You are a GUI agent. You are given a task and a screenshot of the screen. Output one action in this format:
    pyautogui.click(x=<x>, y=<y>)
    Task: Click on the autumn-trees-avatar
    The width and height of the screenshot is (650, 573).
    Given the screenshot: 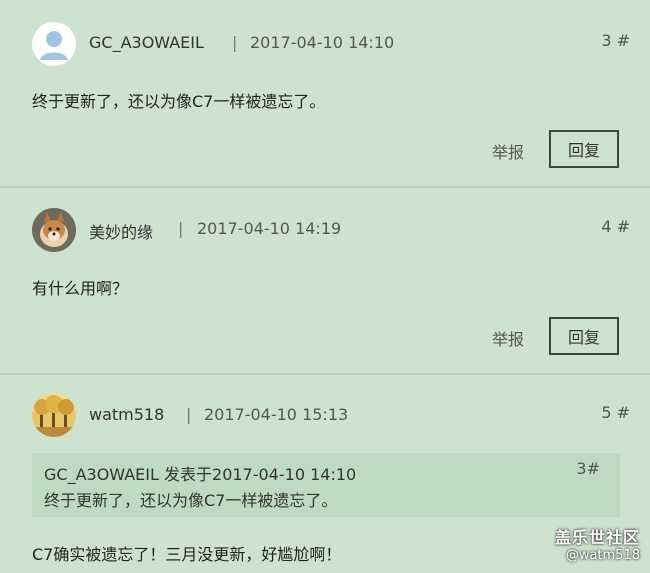 What is the action you would take?
    pyautogui.click(x=54, y=415)
    